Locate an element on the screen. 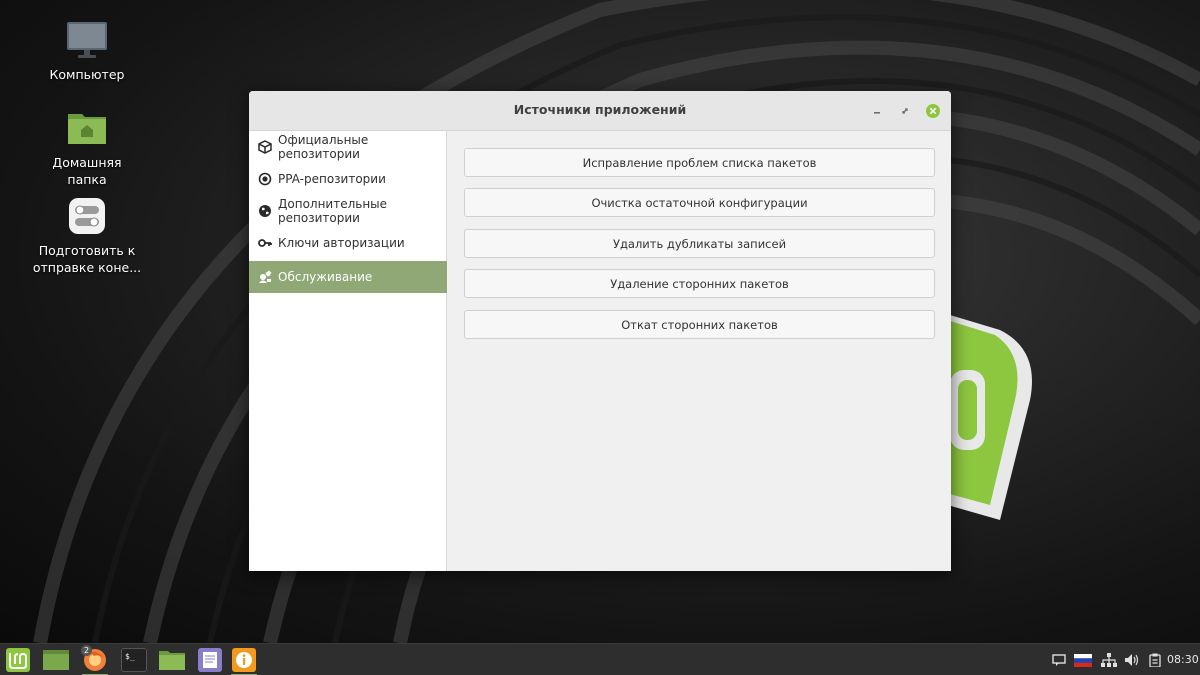  terminal-icon: $_ is located at coordinates (134, 660).